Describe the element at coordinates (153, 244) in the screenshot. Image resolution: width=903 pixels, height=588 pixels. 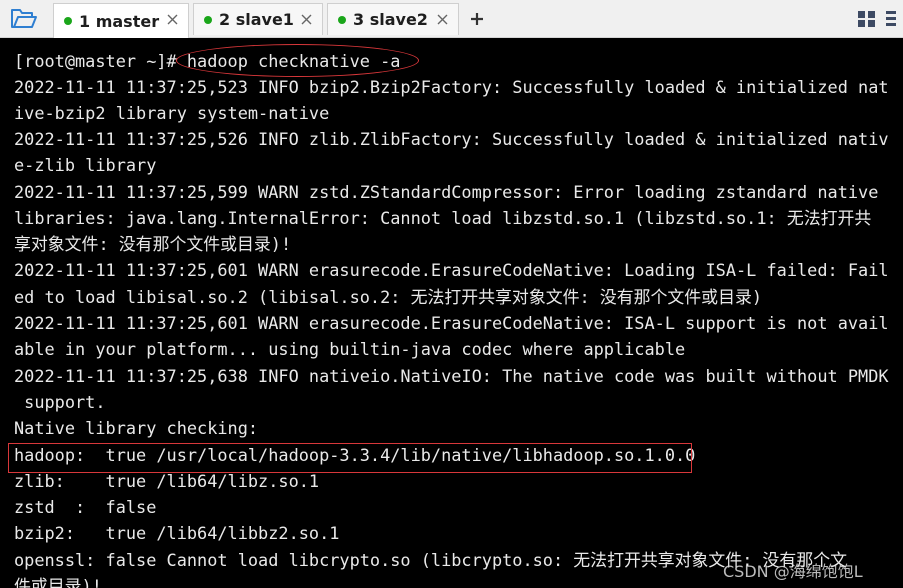
I see `terminal-line: 享对象文件: 没有那个文件或目录)!` at that location.